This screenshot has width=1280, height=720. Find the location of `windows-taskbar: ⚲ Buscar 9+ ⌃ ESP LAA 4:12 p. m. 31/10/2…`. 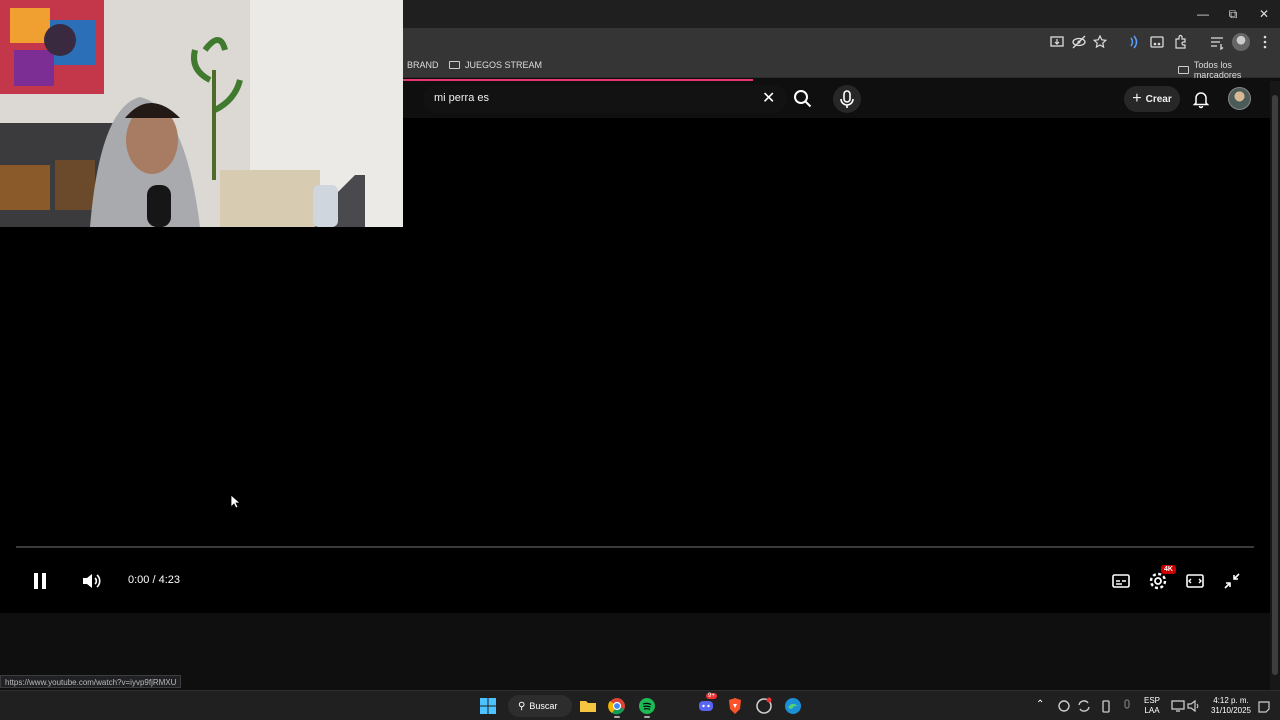

windows-taskbar: ⚲ Buscar 9+ ⌃ ESP LAA 4:12 p. m. 31/10/2… is located at coordinates (640, 705).